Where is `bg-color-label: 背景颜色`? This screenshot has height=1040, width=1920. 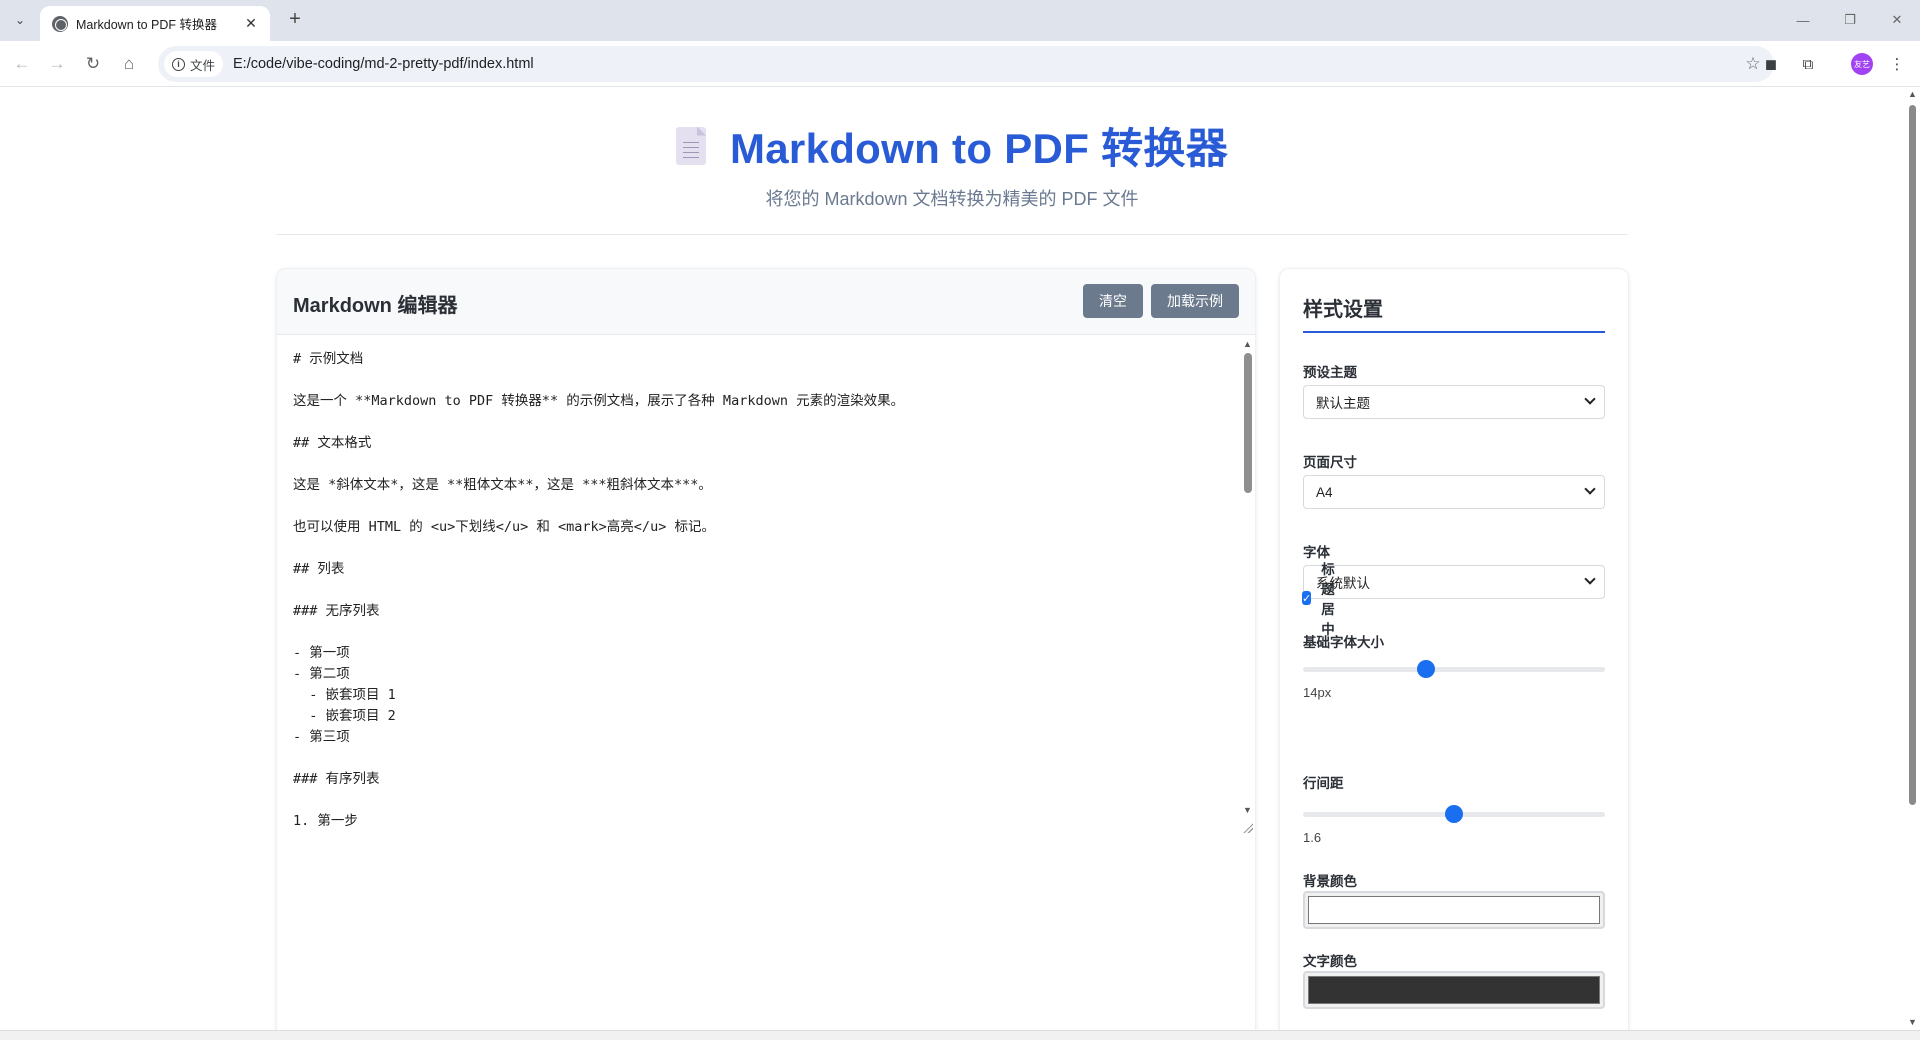
bg-color-label: 背景颜色 is located at coordinates (1330, 881).